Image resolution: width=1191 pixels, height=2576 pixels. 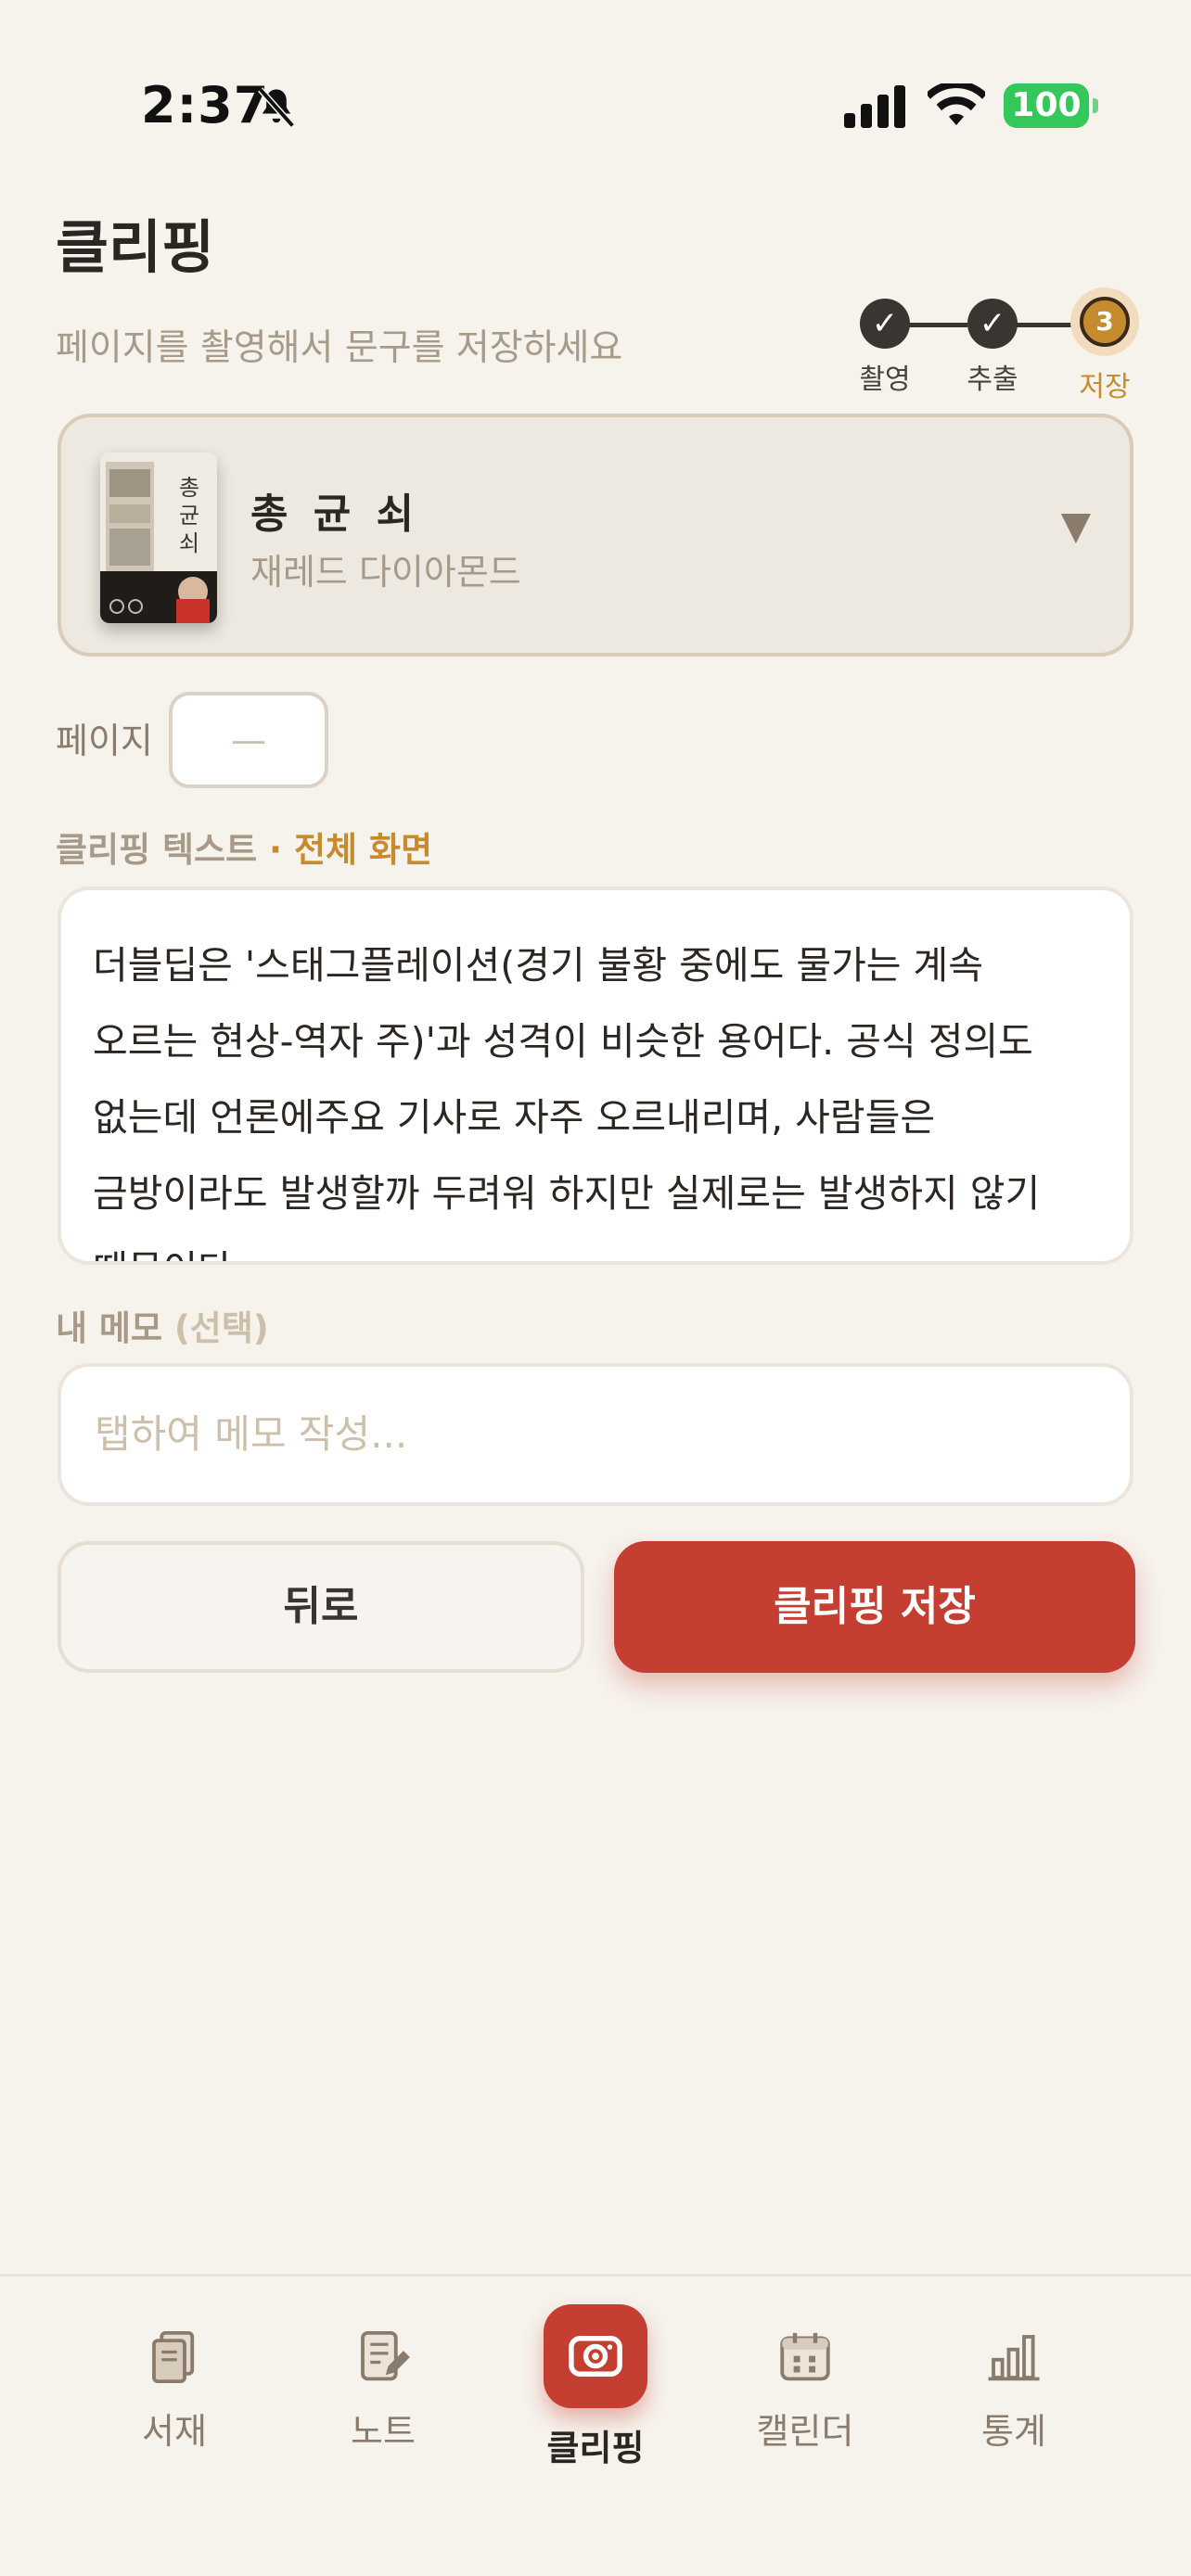 What do you see at coordinates (1076, 525) in the screenshot?
I see `chevron-down-icon: ▼` at bounding box center [1076, 525].